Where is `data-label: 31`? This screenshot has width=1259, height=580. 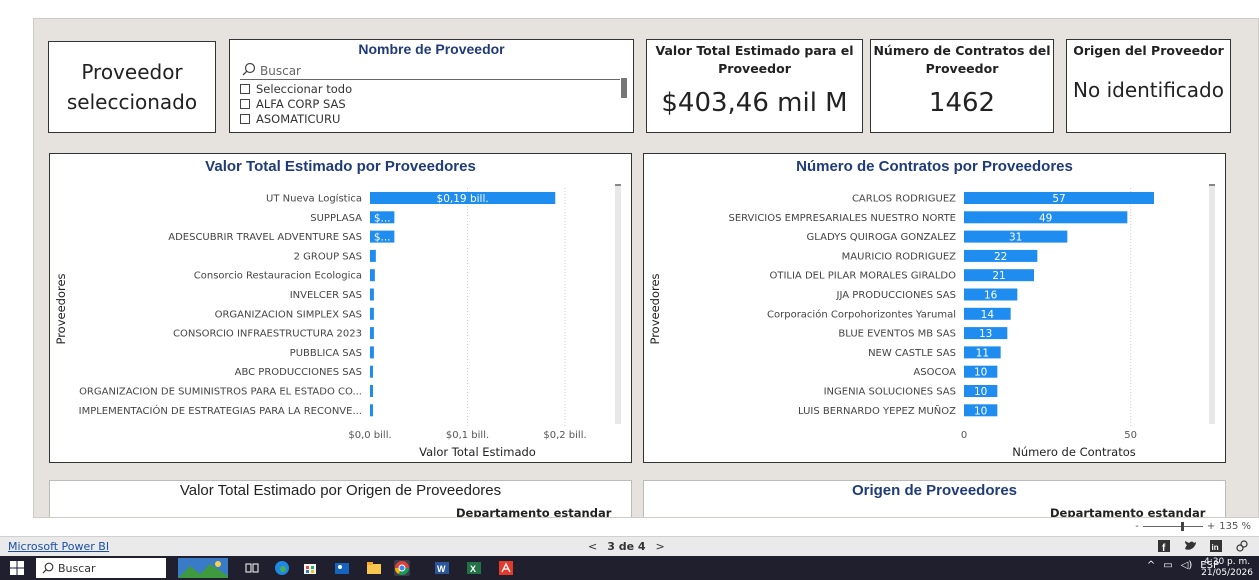 data-label: 31 is located at coordinates (1015, 238).